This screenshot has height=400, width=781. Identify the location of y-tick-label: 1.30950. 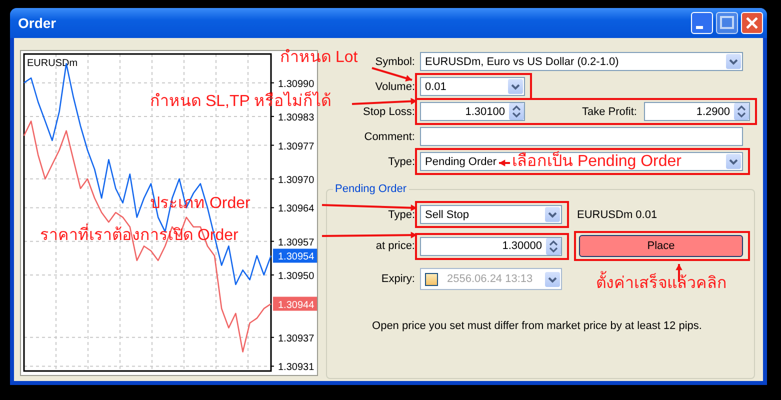
(296, 276).